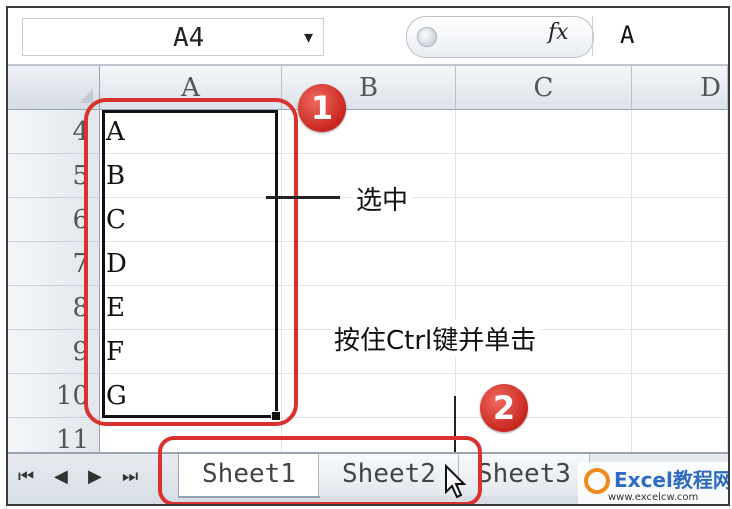 This screenshot has height=509, width=732. What do you see at coordinates (627, 35) in the screenshot?
I see `formula-input: A` at bounding box center [627, 35].